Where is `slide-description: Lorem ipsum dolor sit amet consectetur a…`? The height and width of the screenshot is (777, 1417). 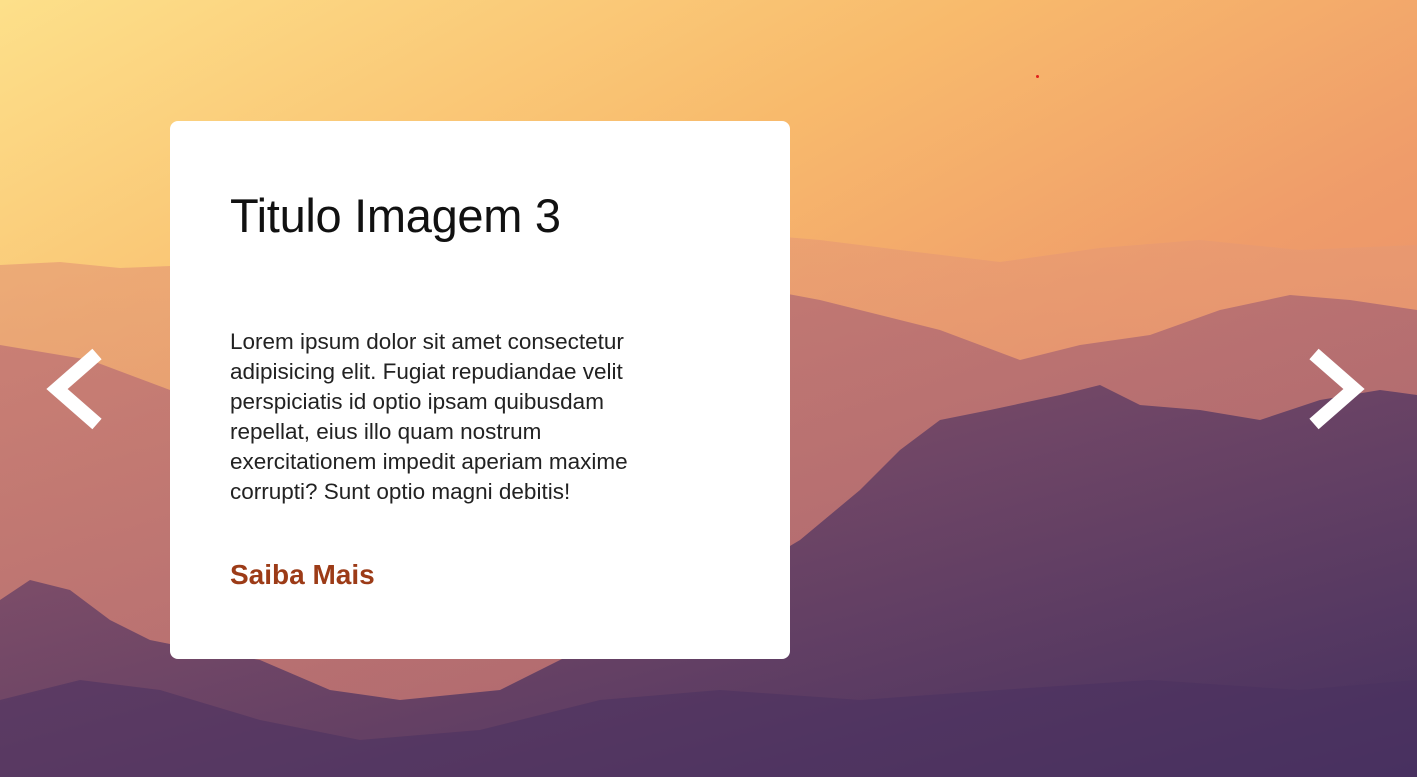 slide-description: Lorem ipsum dolor sit amet consectetur a… is located at coordinates (429, 416).